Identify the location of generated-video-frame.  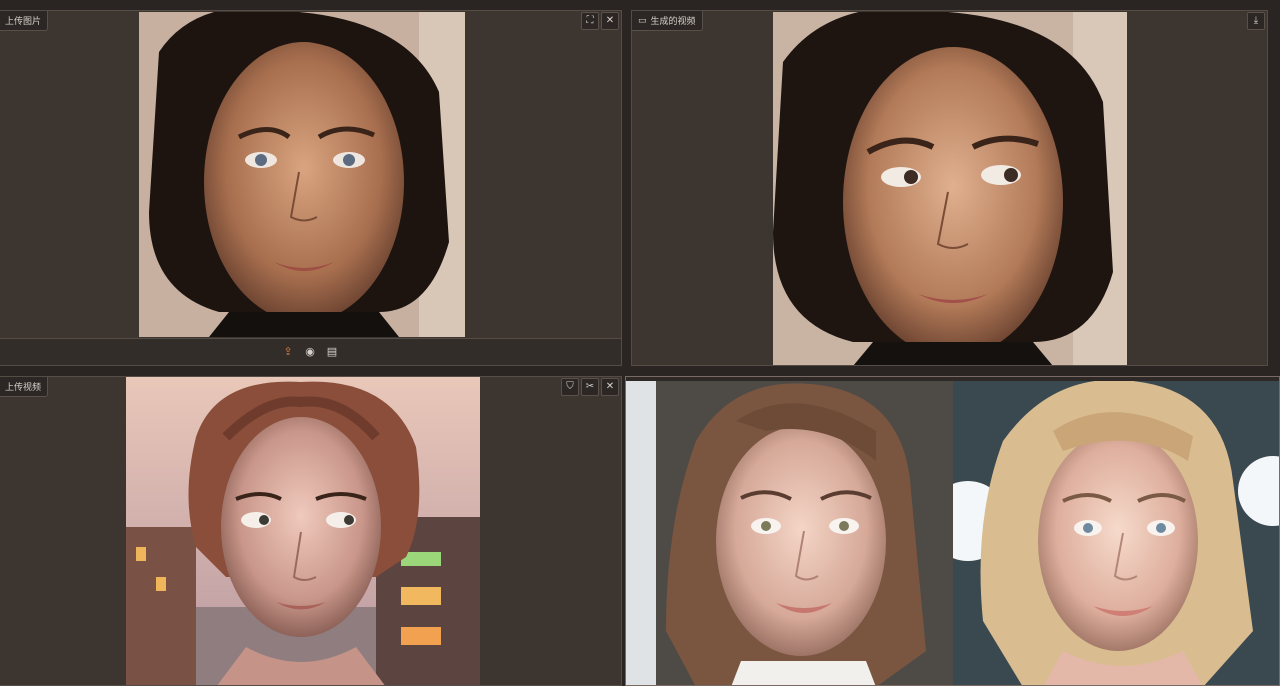
(950, 188).